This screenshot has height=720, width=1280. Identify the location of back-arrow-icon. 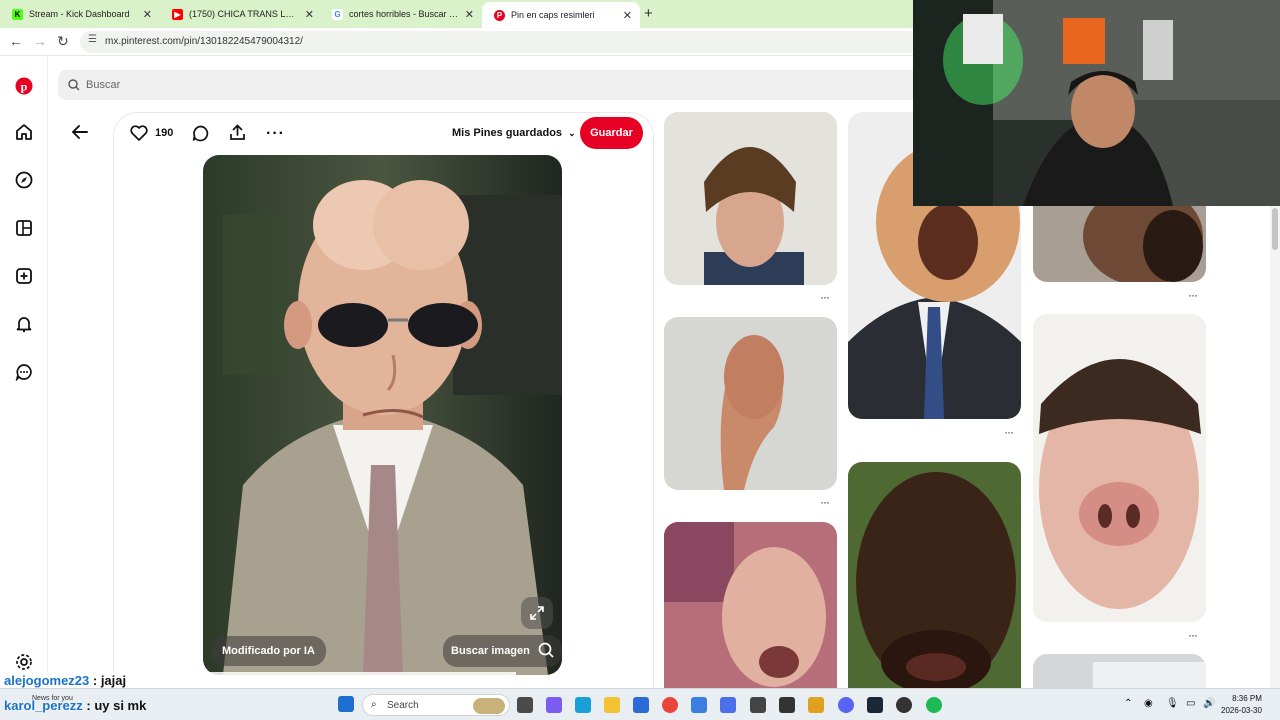
(80, 134).